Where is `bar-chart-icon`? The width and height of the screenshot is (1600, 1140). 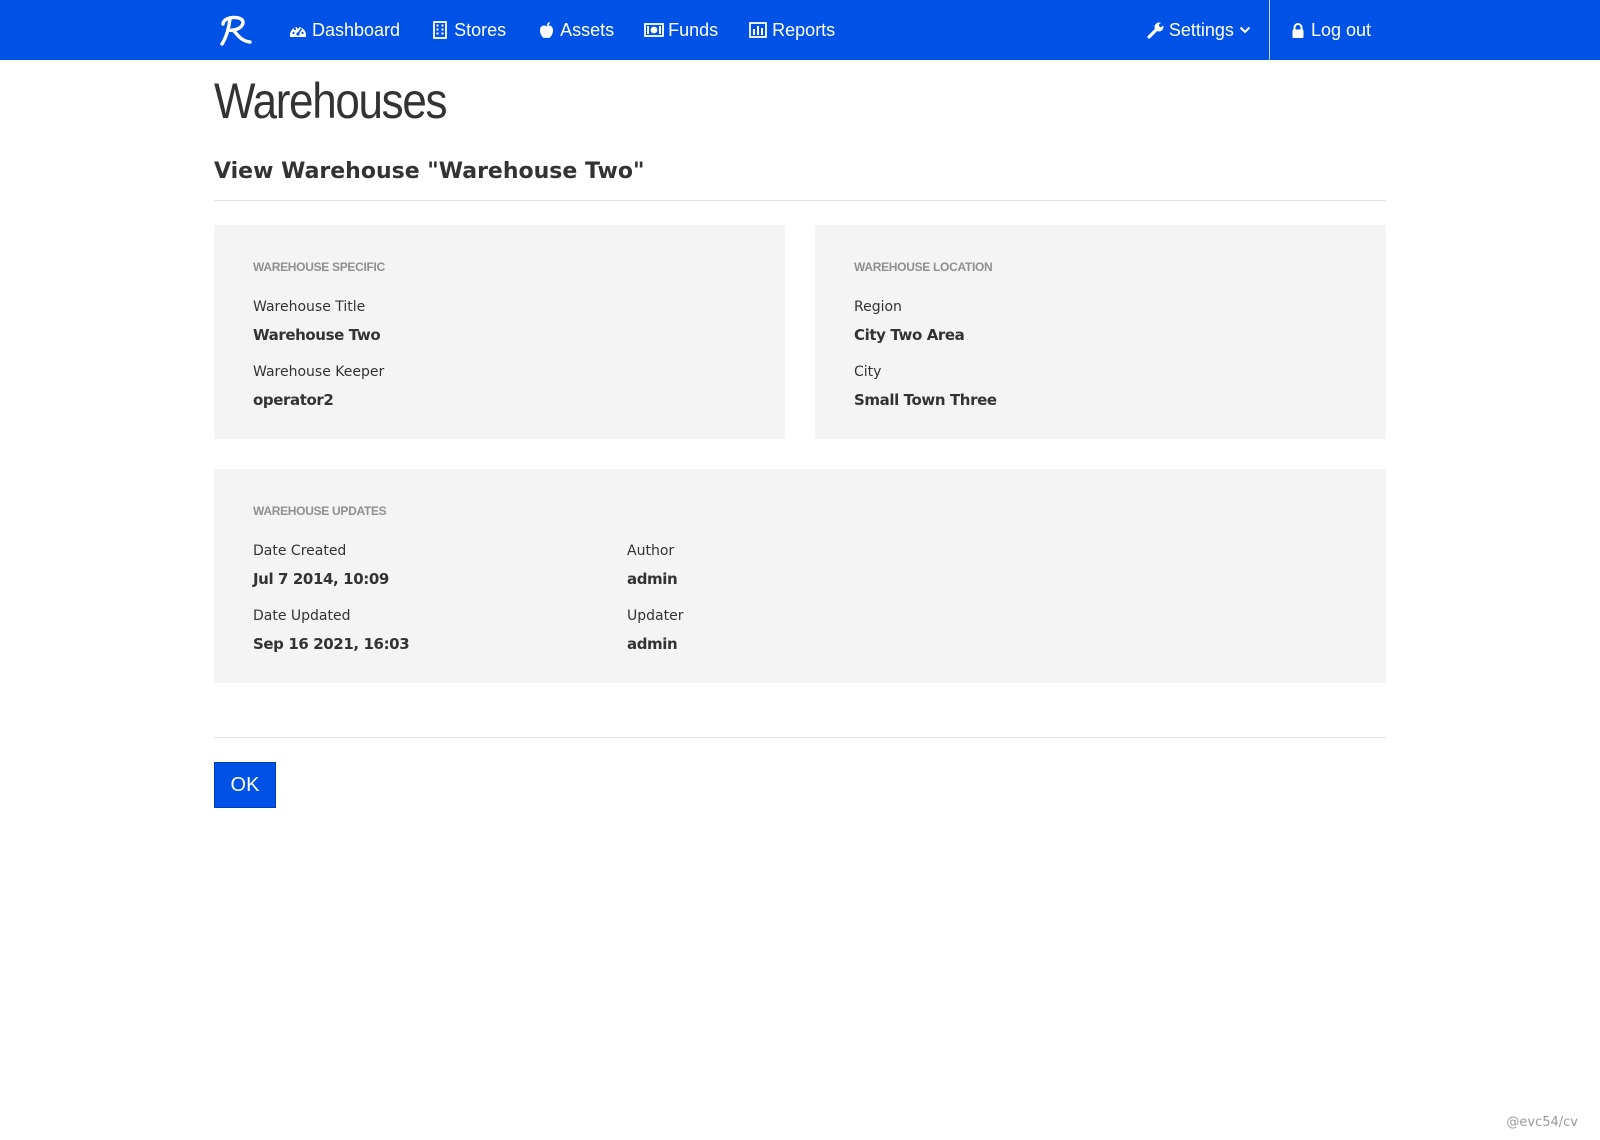
bar-chart-icon is located at coordinates (758, 30).